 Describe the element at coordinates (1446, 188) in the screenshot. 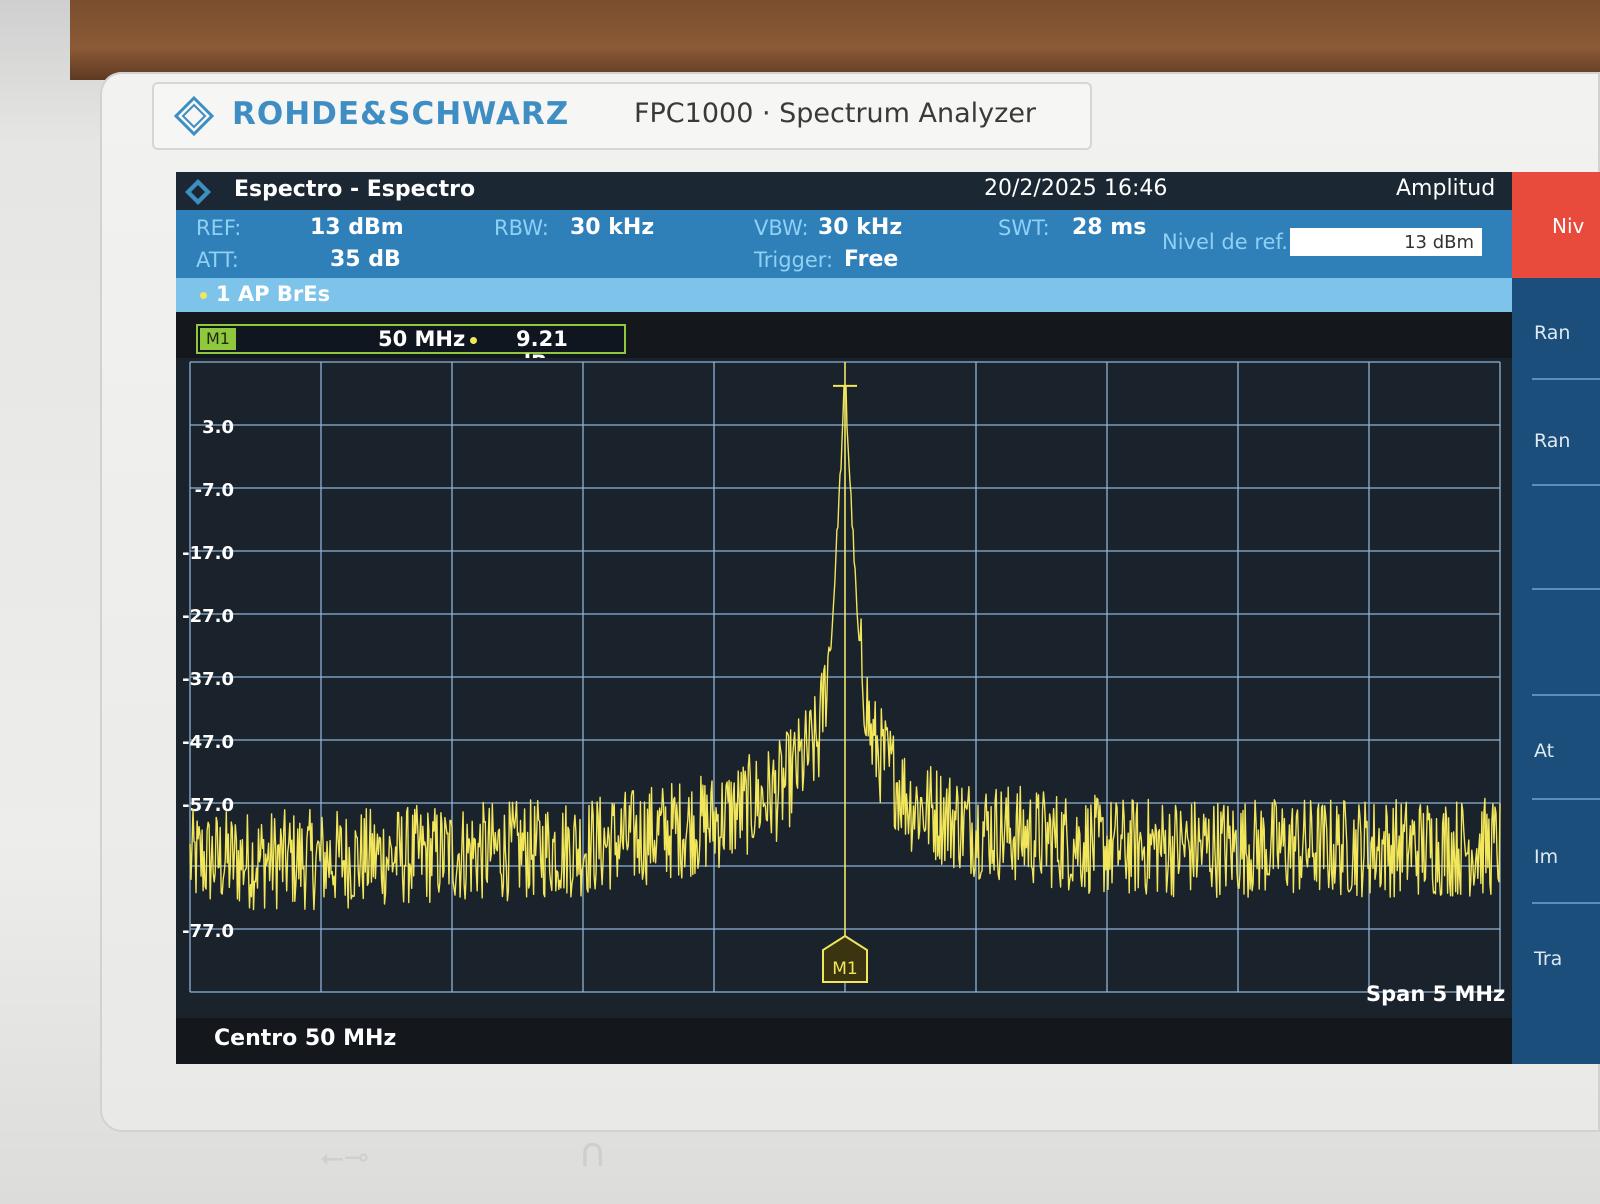

I see `menu-panel-title: Amplitud` at that location.